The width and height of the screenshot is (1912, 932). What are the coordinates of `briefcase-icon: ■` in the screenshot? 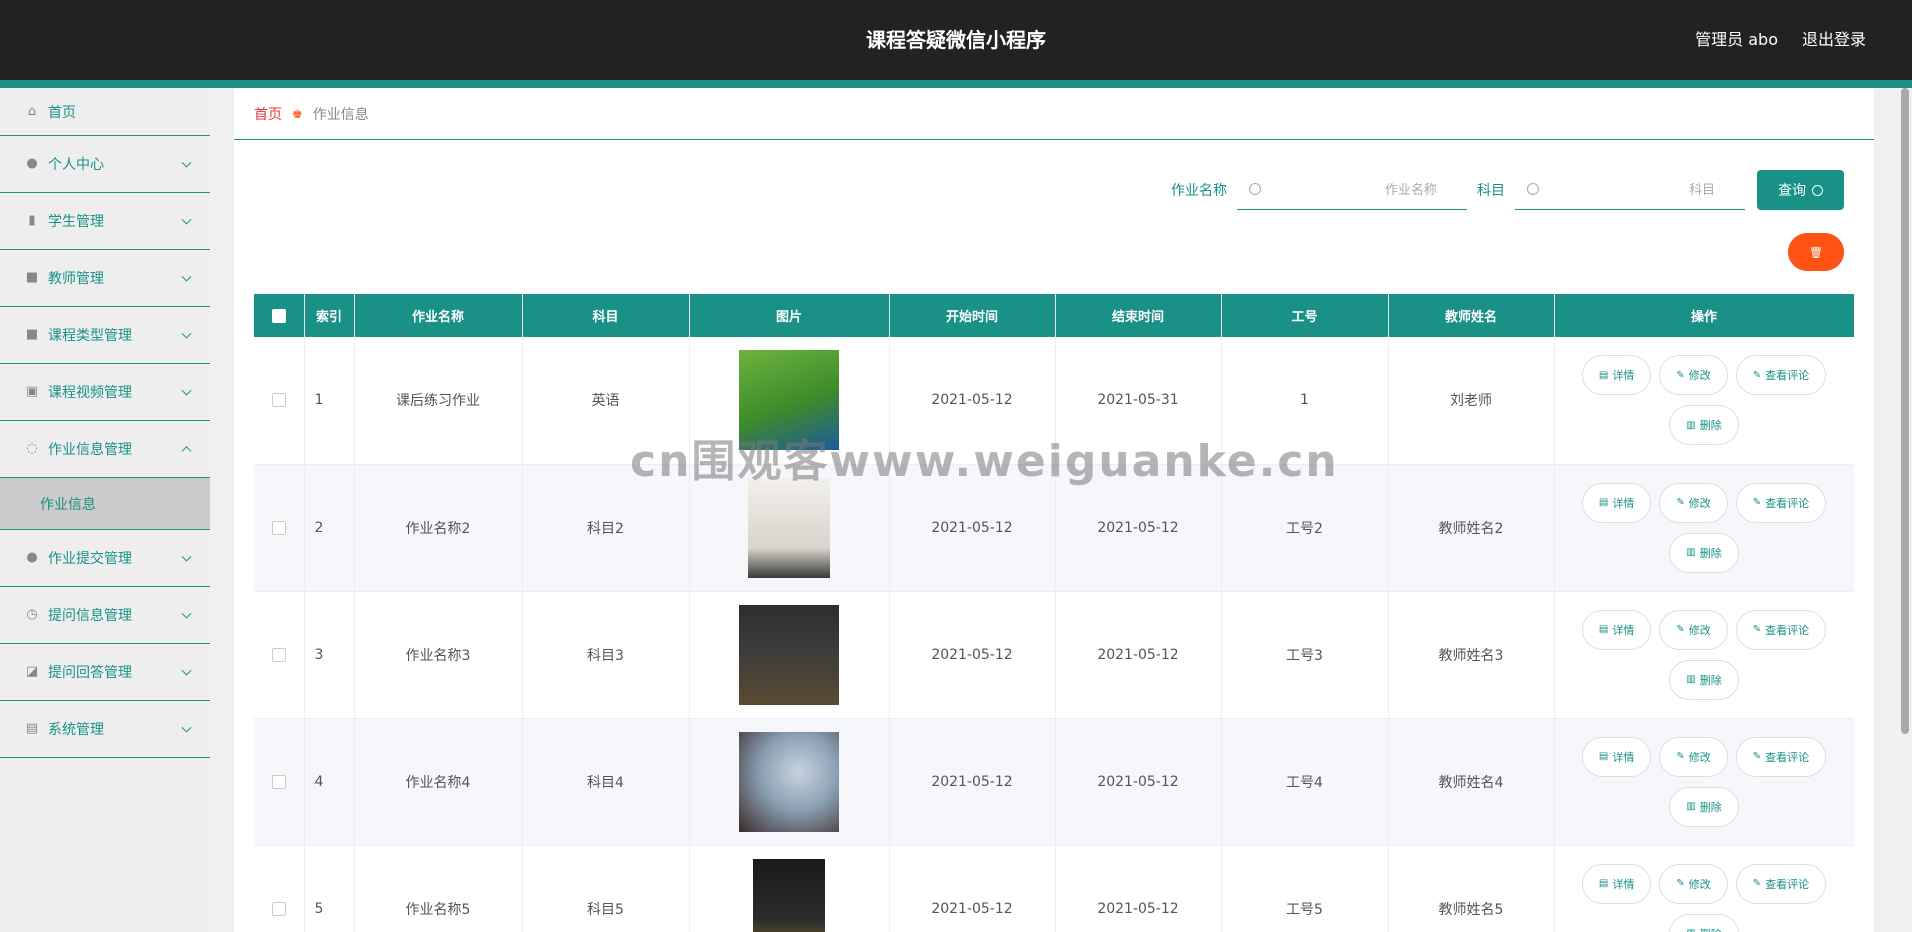 It's located at (32, 277).